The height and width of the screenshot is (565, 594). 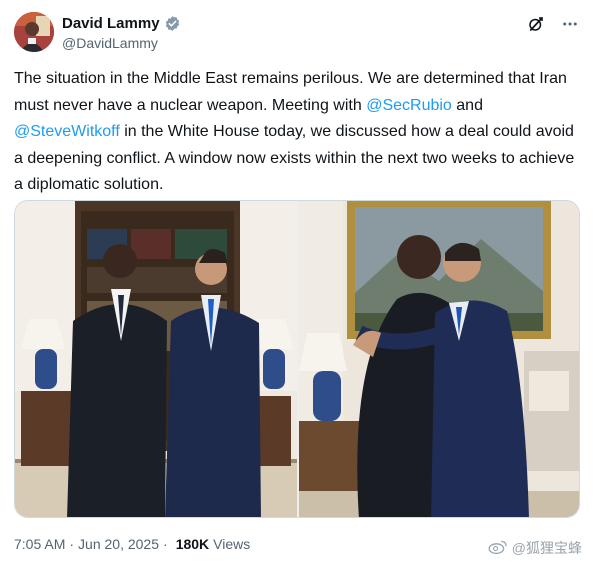 What do you see at coordinates (570, 24) in the screenshot?
I see `more-icon` at bounding box center [570, 24].